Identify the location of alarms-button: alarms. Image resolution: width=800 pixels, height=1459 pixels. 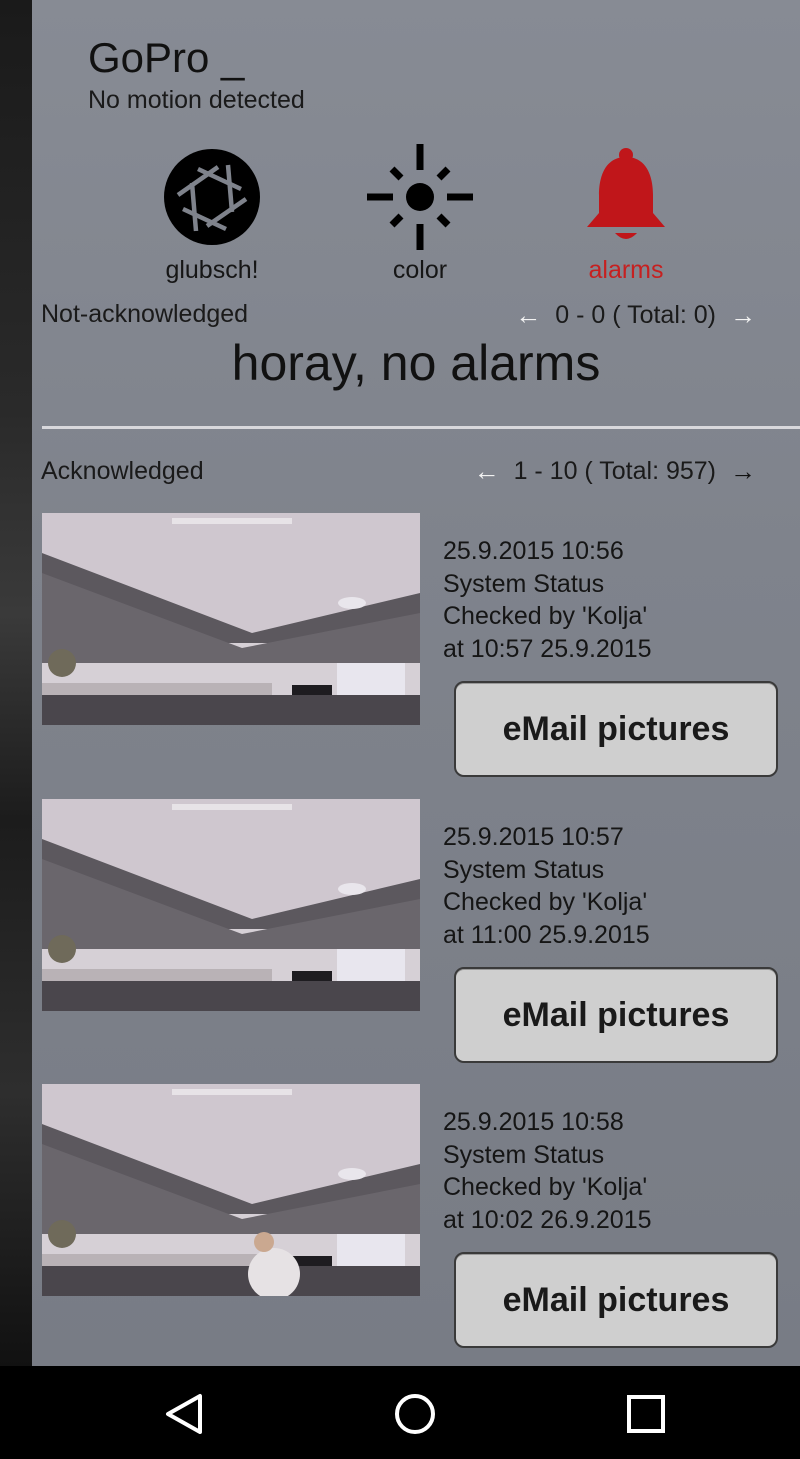
(626, 213).